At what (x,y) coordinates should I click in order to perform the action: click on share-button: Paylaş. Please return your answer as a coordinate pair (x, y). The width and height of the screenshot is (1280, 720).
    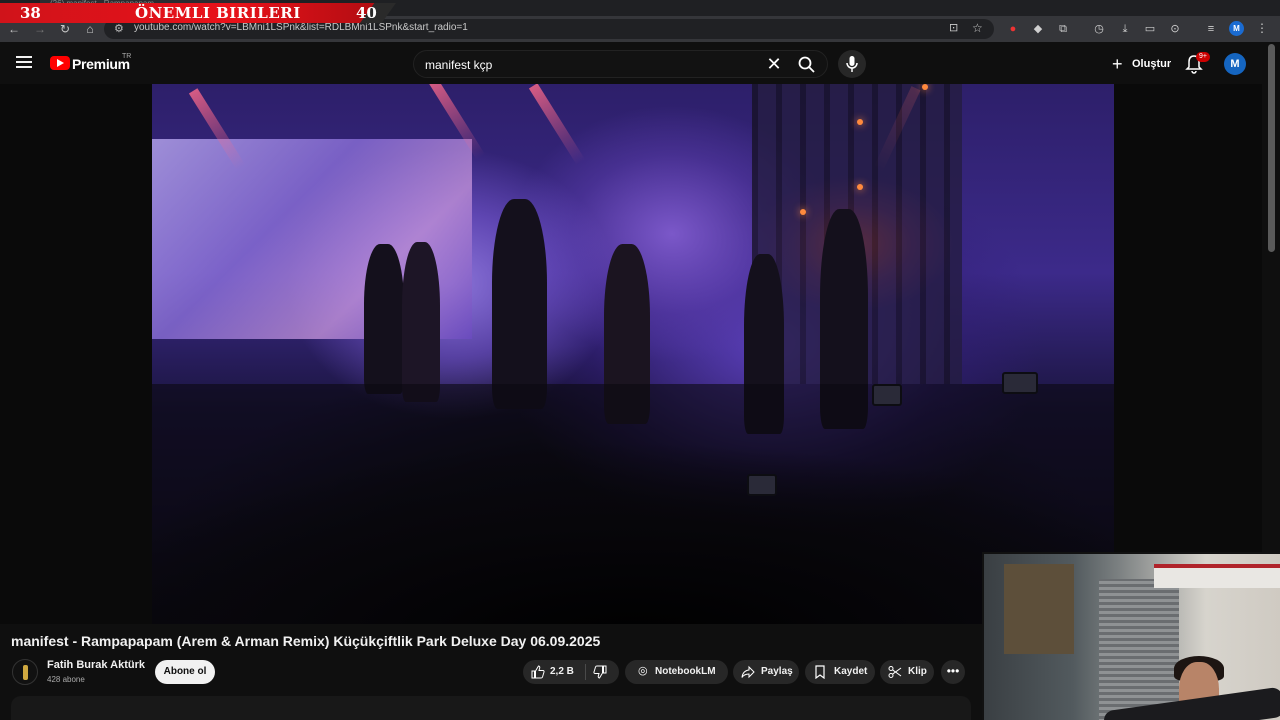
    Looking at the image, I should click on (766, 672).